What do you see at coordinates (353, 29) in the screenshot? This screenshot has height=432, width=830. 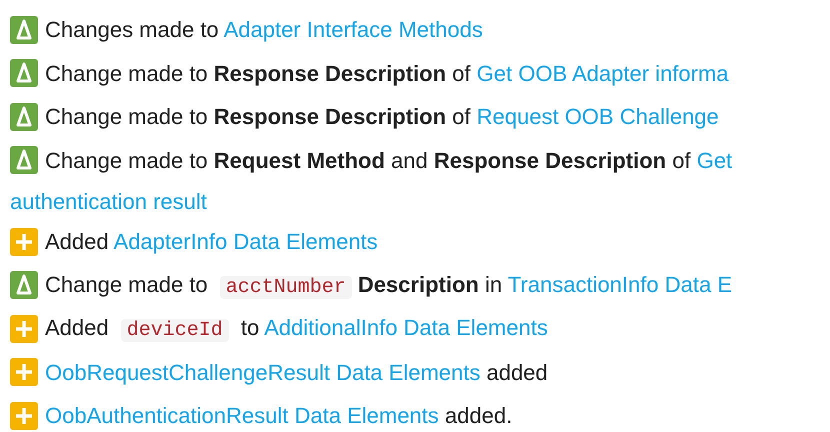 I see `link: Adapter Interface Methods` at bounding box center [353, 29].